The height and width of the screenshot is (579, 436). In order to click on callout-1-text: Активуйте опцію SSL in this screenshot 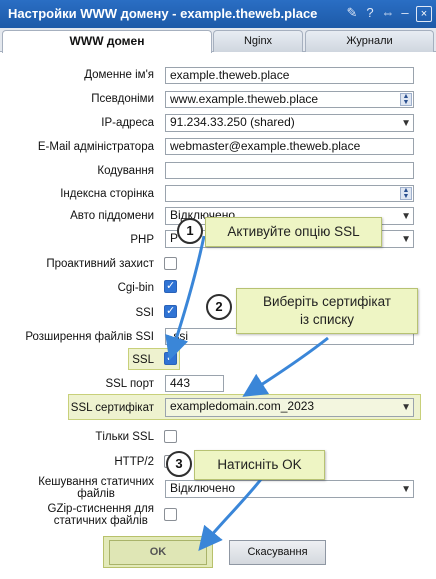, I will do `click(293, 231)`.